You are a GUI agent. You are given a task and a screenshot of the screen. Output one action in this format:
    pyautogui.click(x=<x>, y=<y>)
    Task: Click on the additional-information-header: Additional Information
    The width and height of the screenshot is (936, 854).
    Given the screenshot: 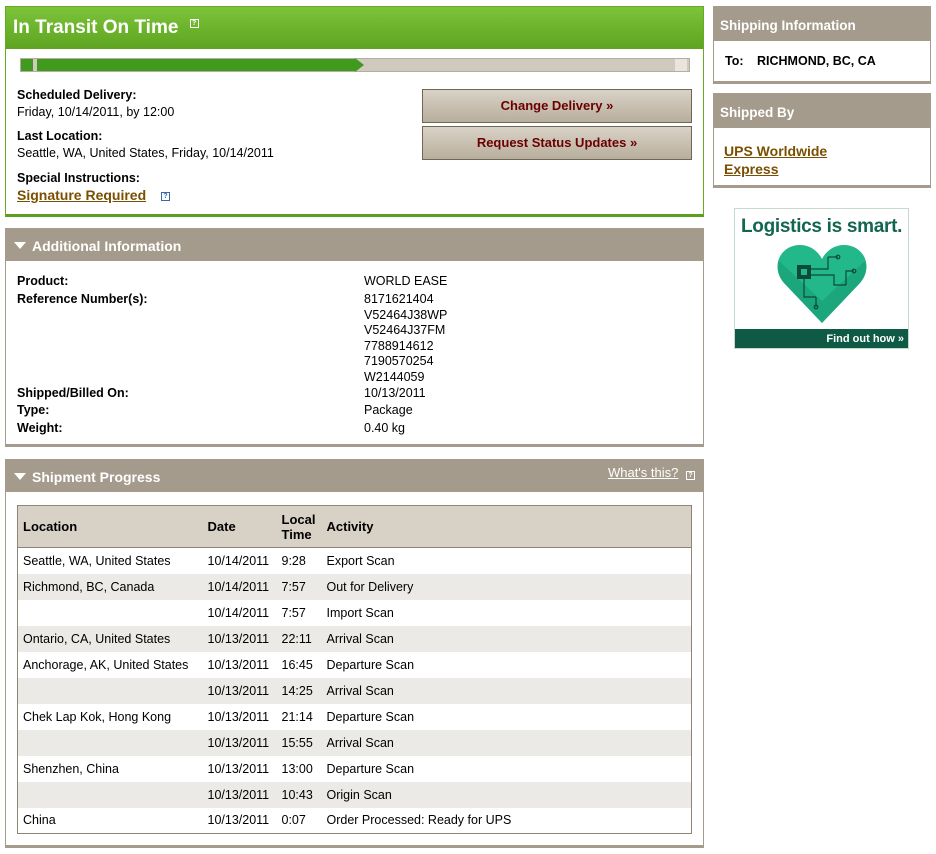 What is the action you would take?
    pyautogui.click(x=354, y=245)
    